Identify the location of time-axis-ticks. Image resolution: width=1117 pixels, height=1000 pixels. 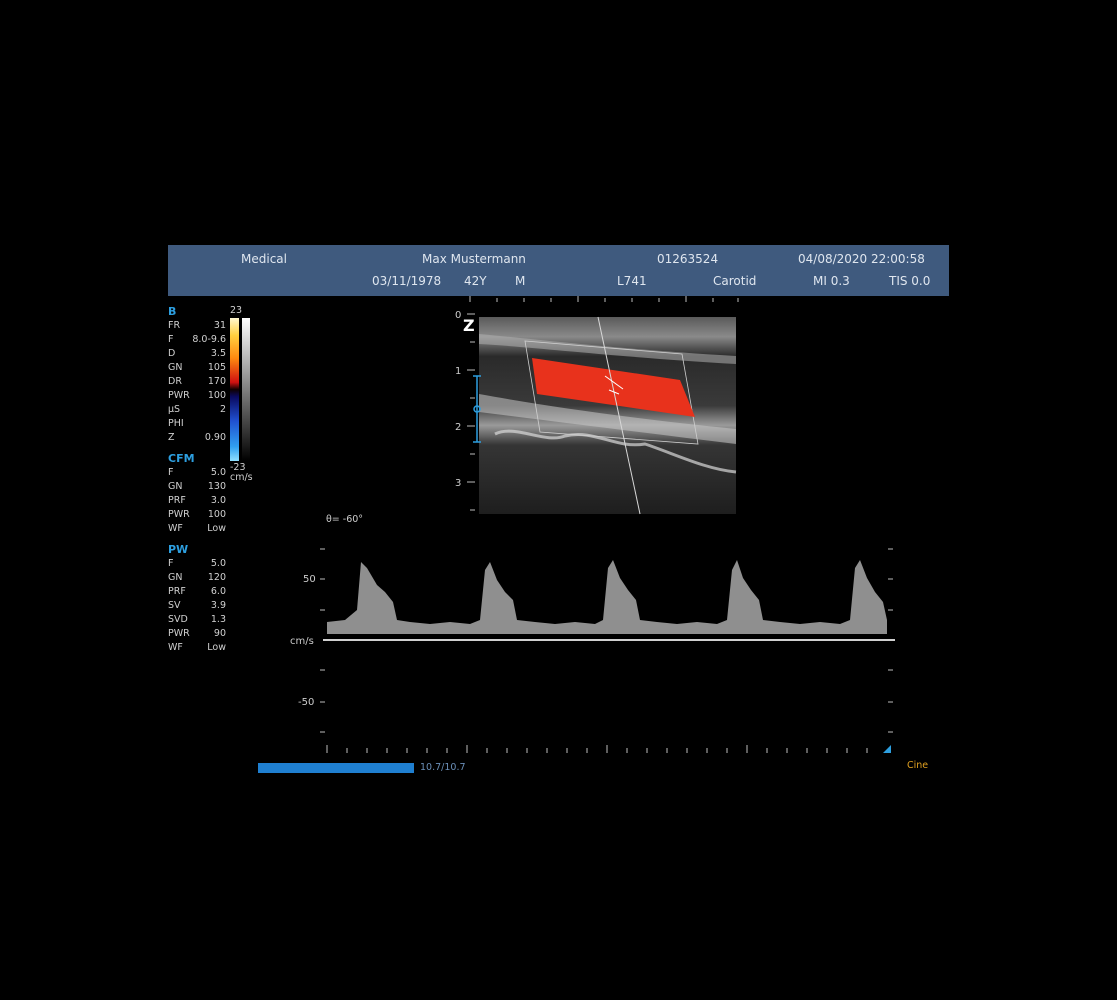
(597, 749).